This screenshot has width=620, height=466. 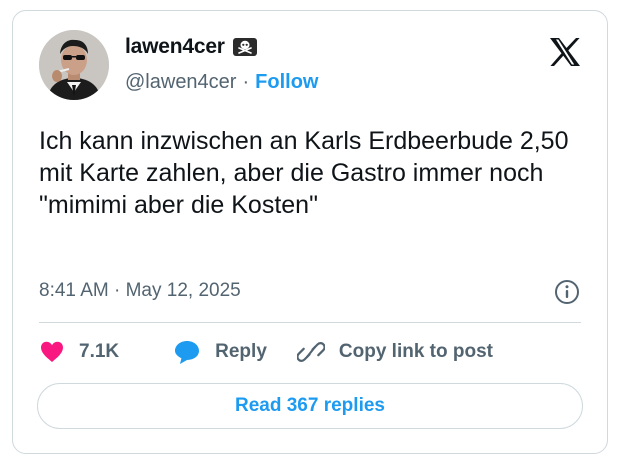 I want to click on avatar-image, so click(x=74, y=65).